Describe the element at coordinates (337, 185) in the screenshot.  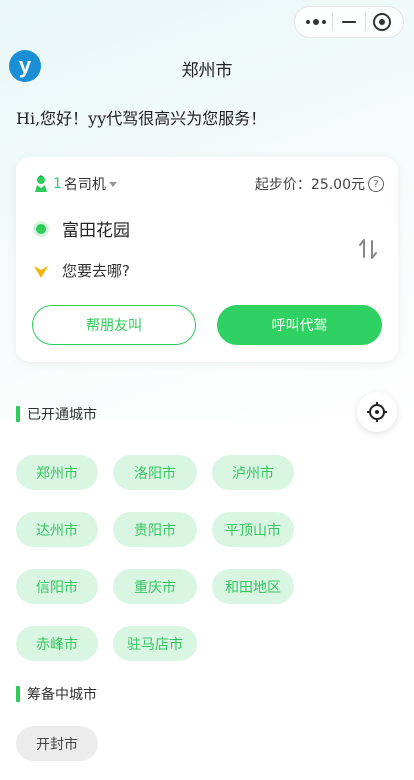
I see `base-price-value: 25.00元` at that location.